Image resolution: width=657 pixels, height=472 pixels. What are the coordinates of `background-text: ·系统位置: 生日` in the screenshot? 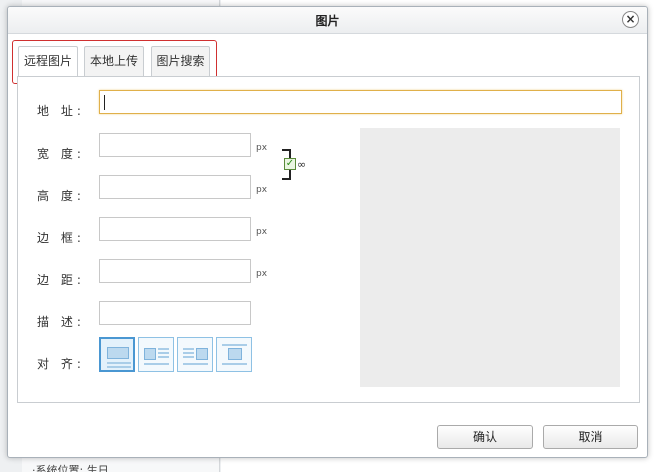 It's located at (70, 468).